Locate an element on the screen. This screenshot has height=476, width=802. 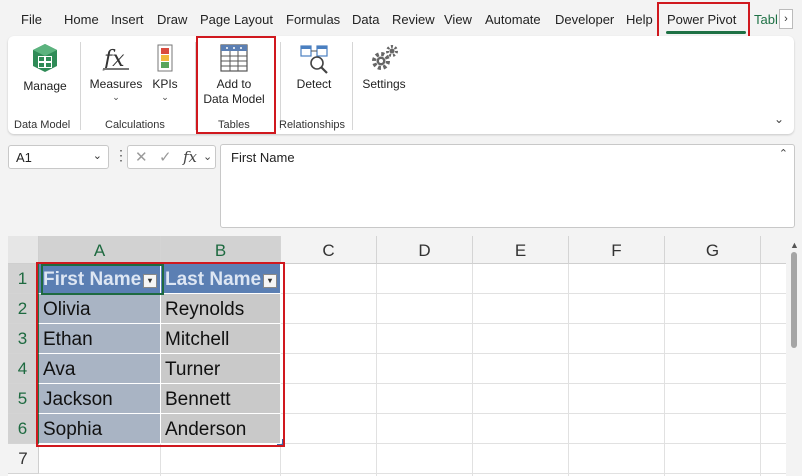
tab-table-design: Tabl is located at coordinates (766, 19).